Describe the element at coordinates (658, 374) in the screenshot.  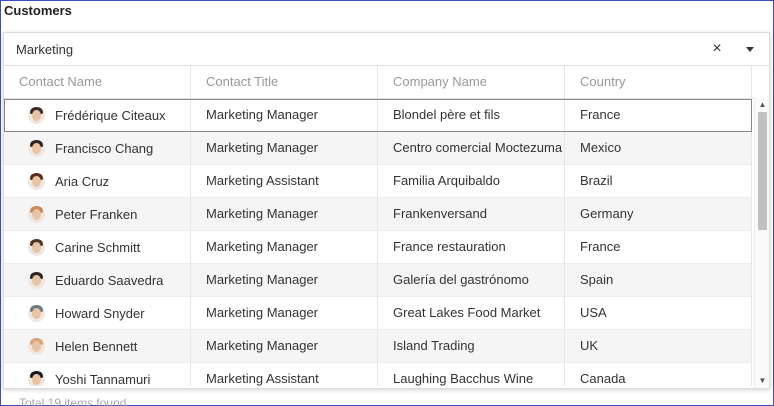
I see `cell-country: Canada` at that location.